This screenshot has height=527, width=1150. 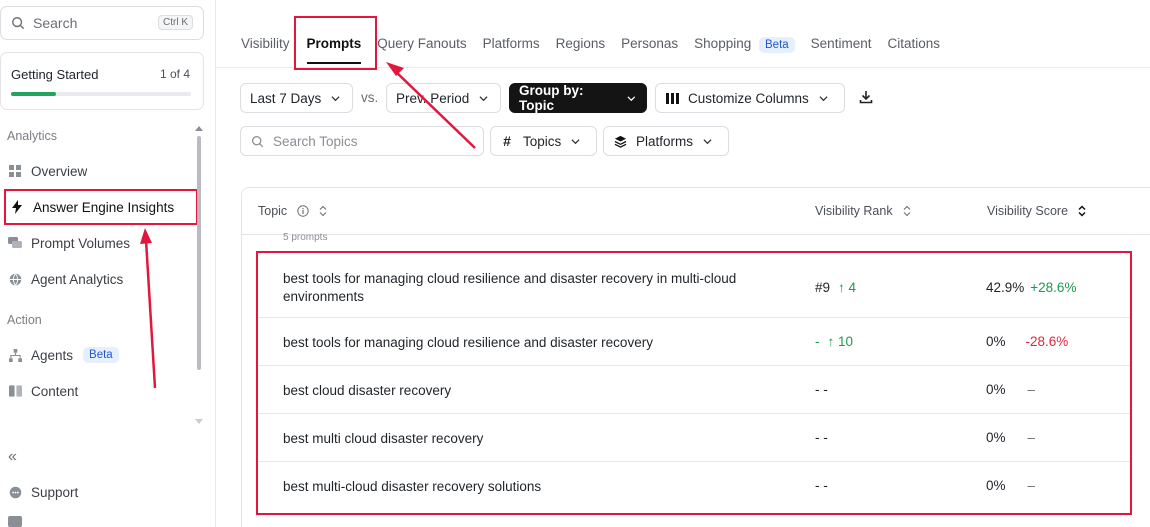 I want to click on sidebar-item-label: Agent Analytics, so click(x=77, y=279).